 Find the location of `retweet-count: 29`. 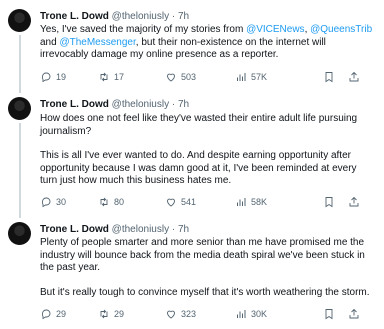

retweet-count: 29 is located at coordinates (119, 314).